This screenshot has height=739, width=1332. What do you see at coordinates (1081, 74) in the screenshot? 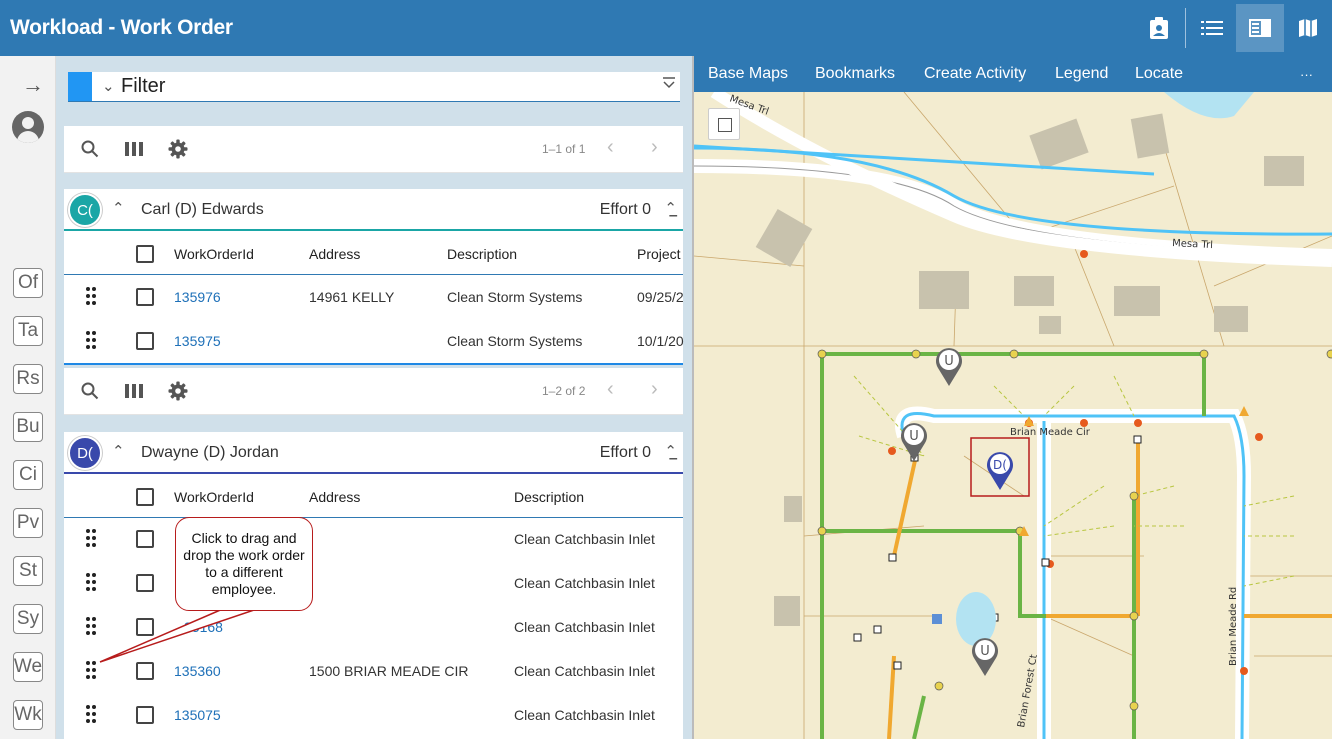
I see `legend-button: Legend` at bounding box center [1081, 74].